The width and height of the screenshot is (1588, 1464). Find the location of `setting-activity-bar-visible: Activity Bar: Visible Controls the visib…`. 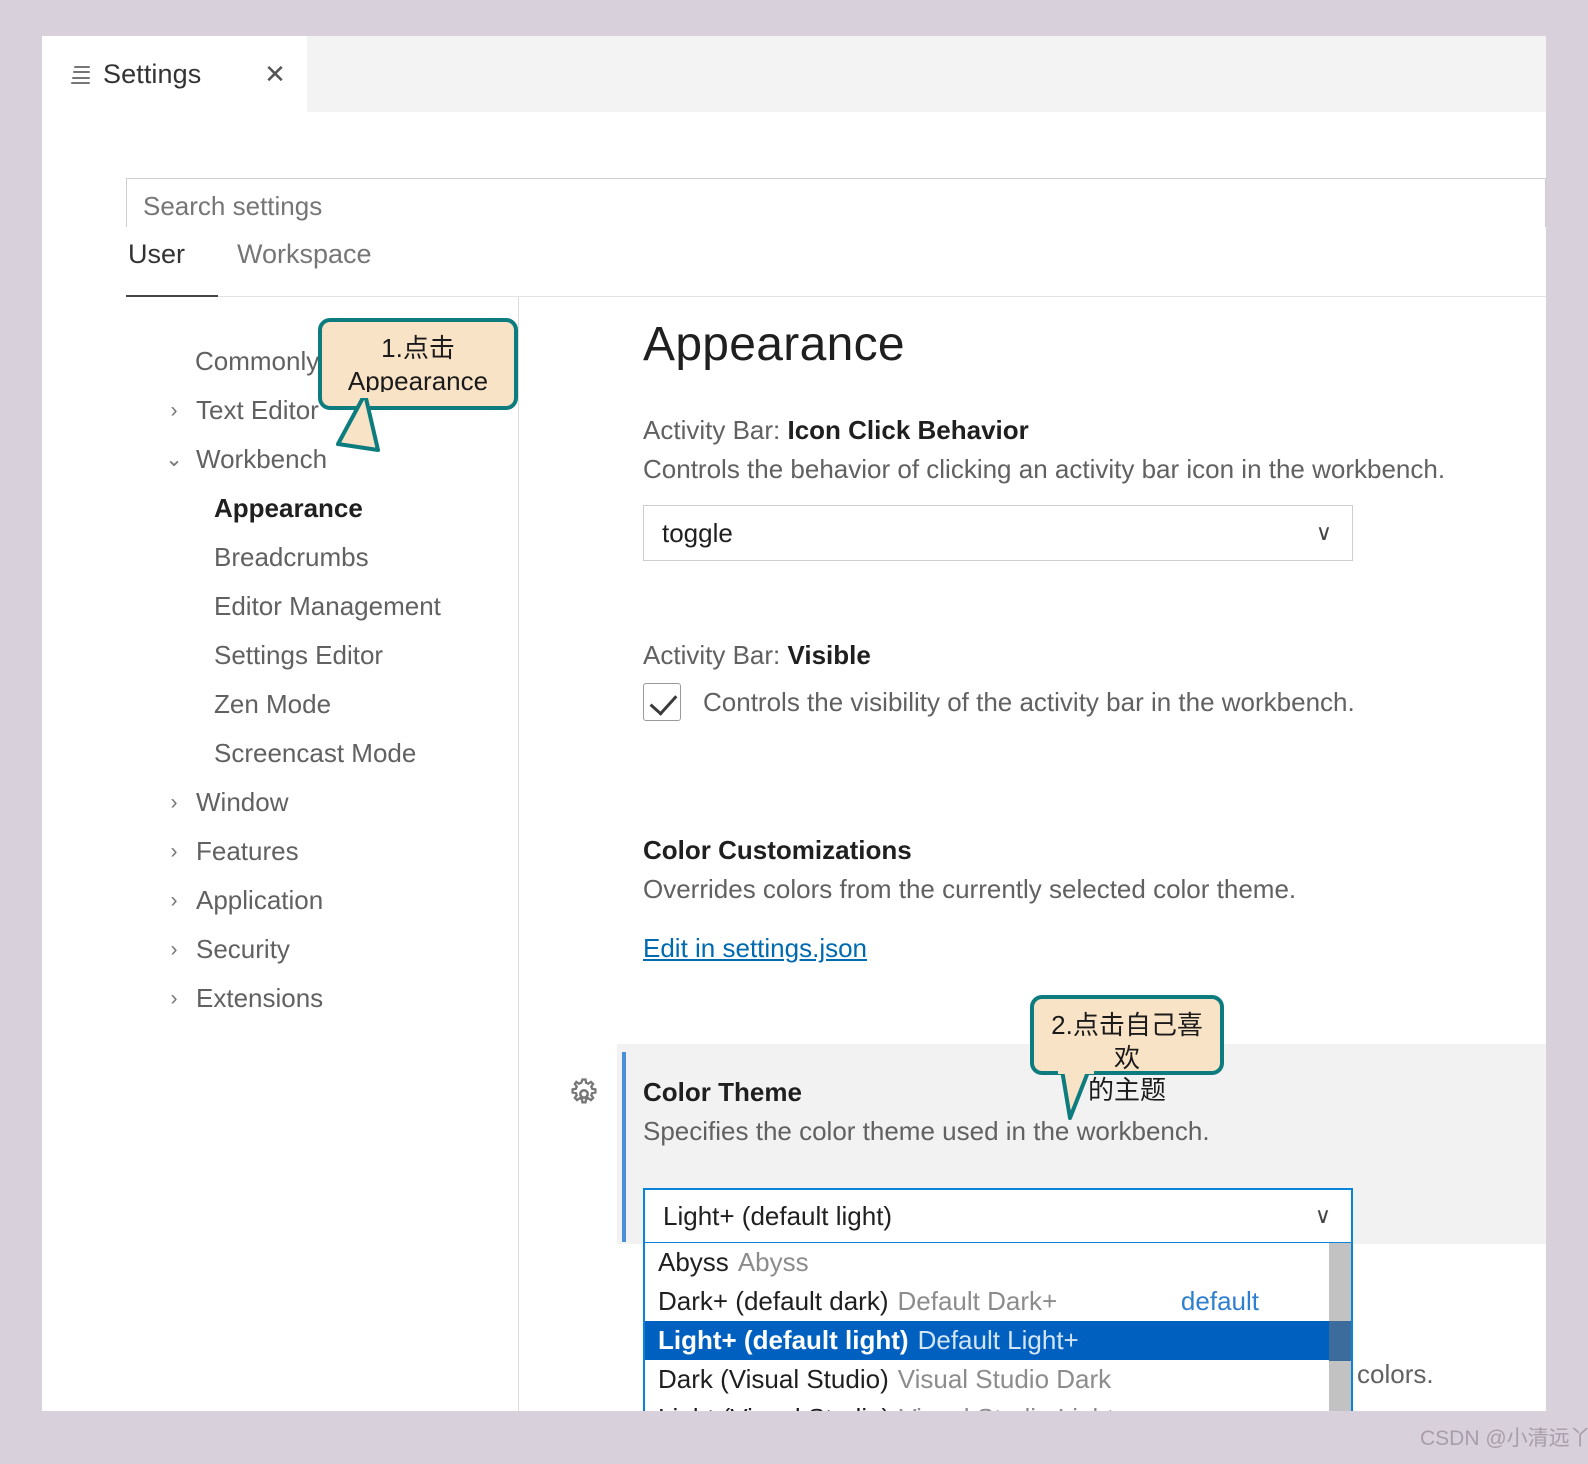

setting-activity-bar-visible: Activity Bar: Visible Controls the visib… is located at coordinates (999, 680).